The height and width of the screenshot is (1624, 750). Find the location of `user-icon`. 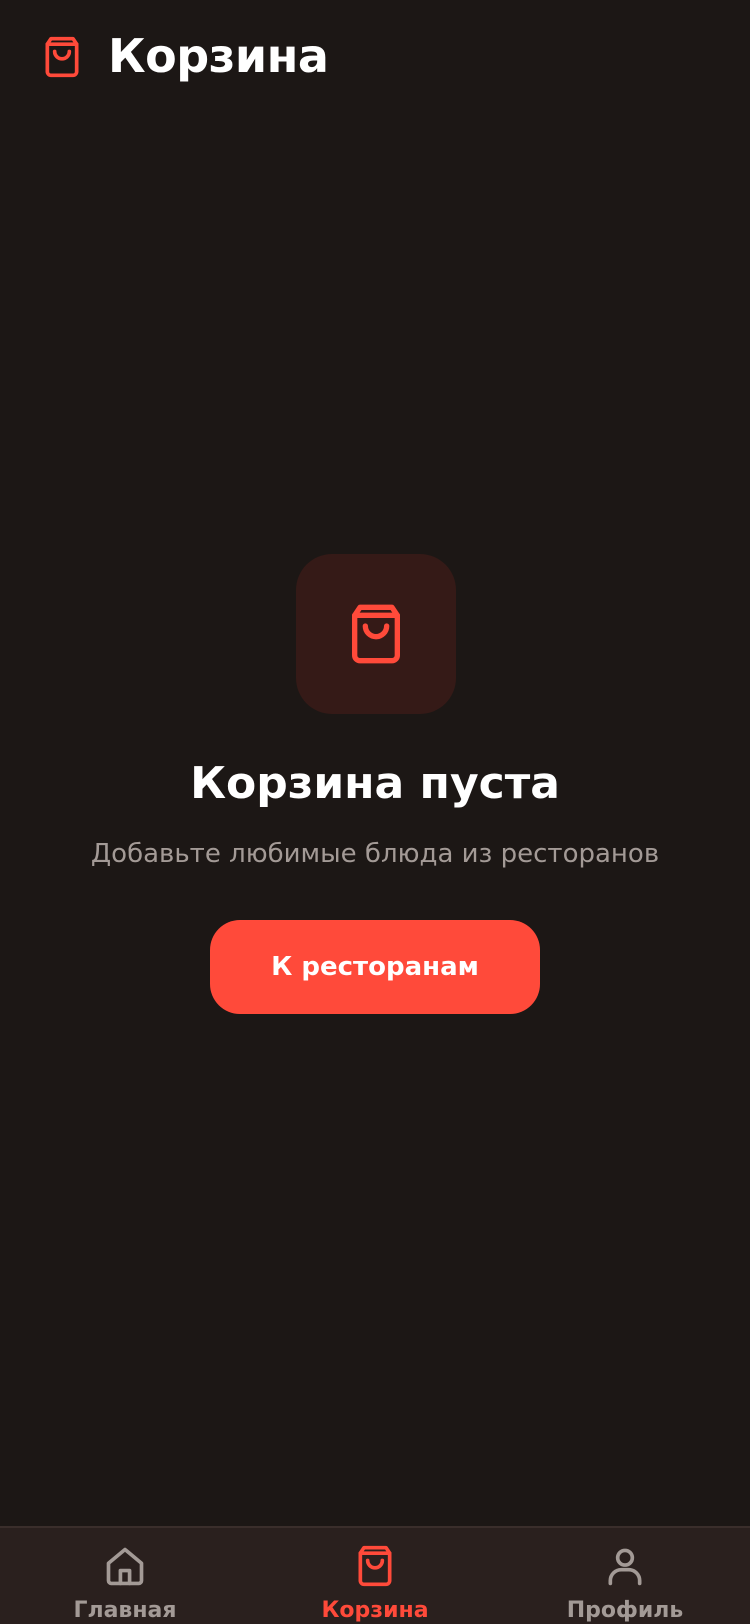

user-icon is located at coordinates (625, 1567).